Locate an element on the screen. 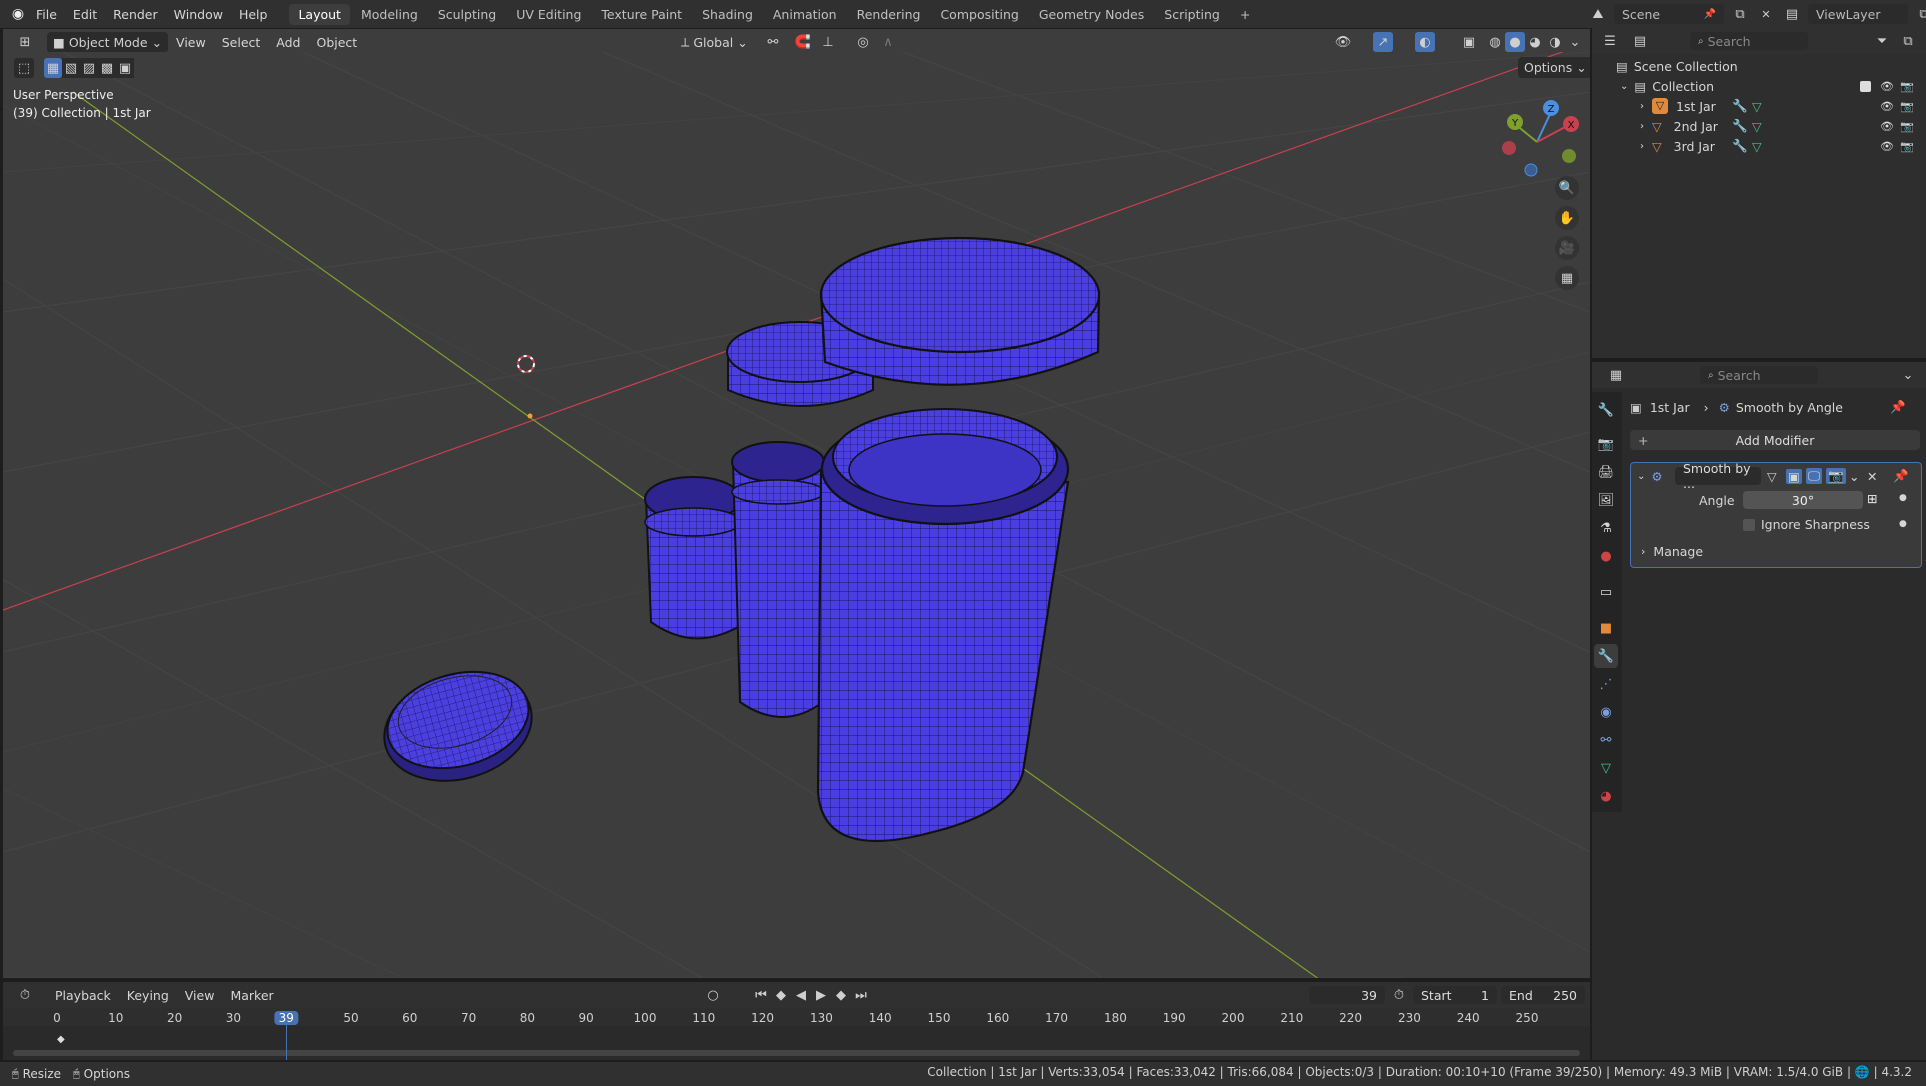 The image size is (1926, 1086). menu-edit: Edit is located at coordinates (85, 14).